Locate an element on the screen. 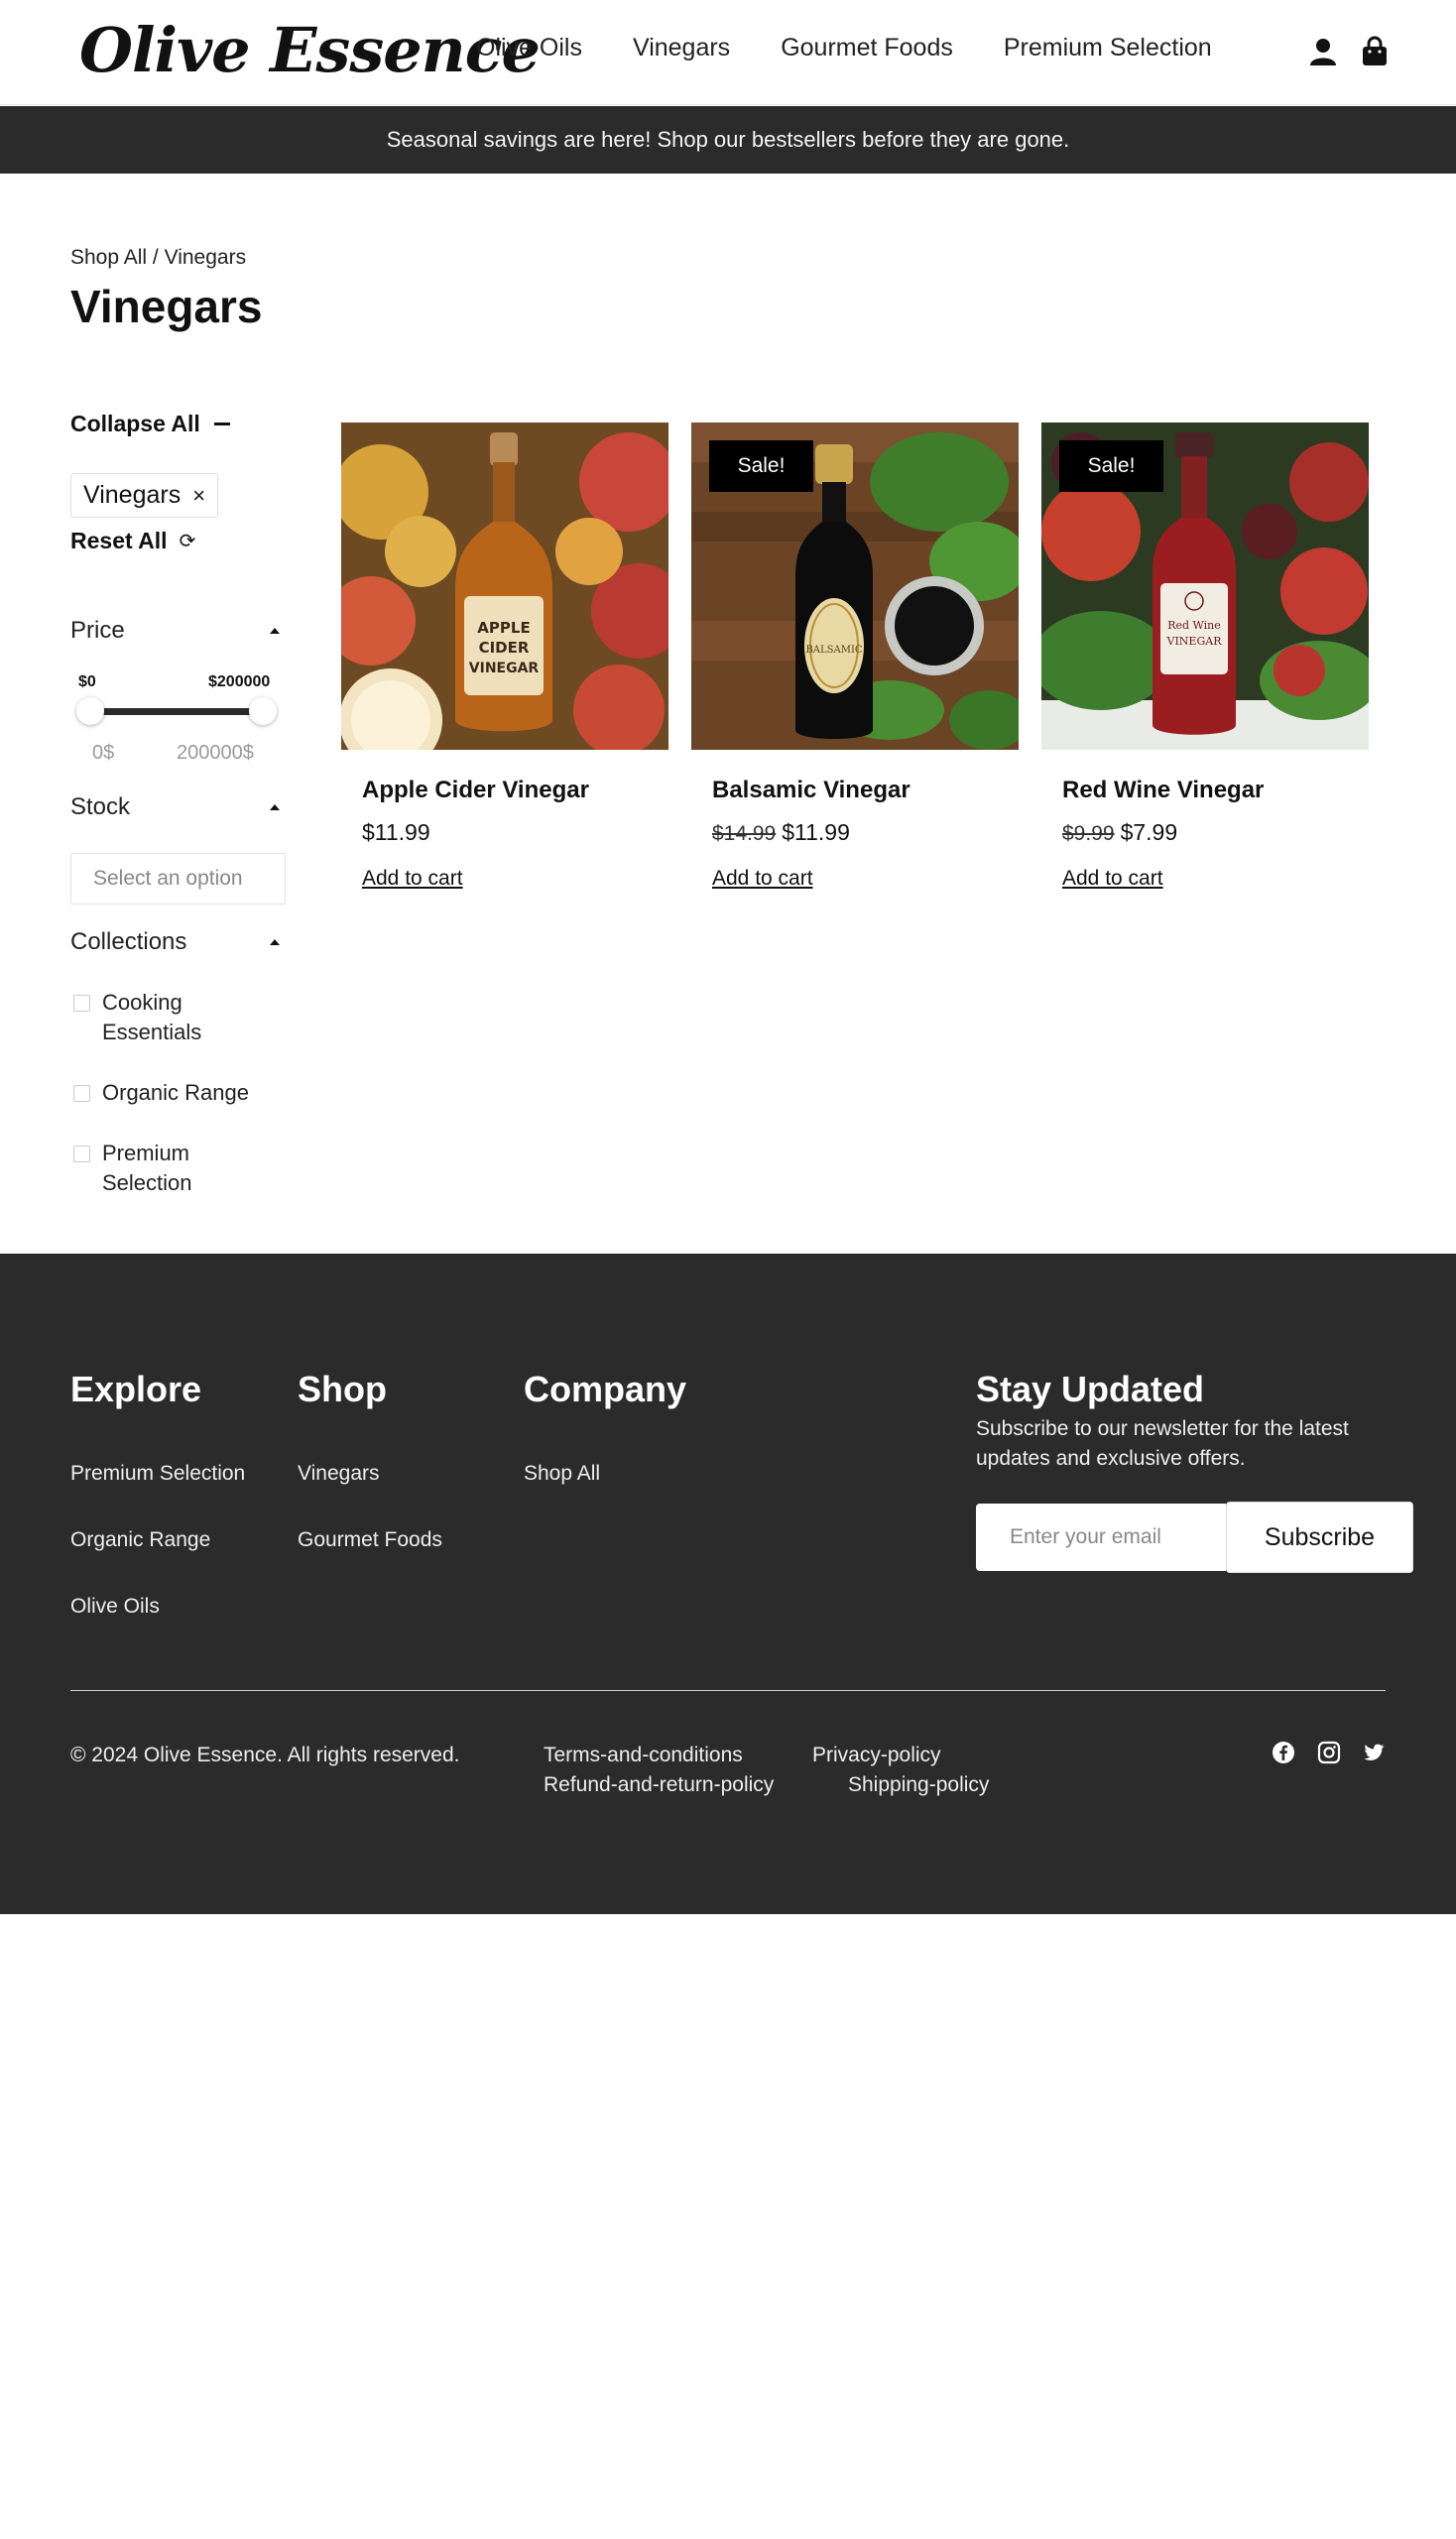 The width and height of the screenshot is (1456, 2539). nav-gourmet-foods: Gourmet Foods is located at coordinates (867, 48).